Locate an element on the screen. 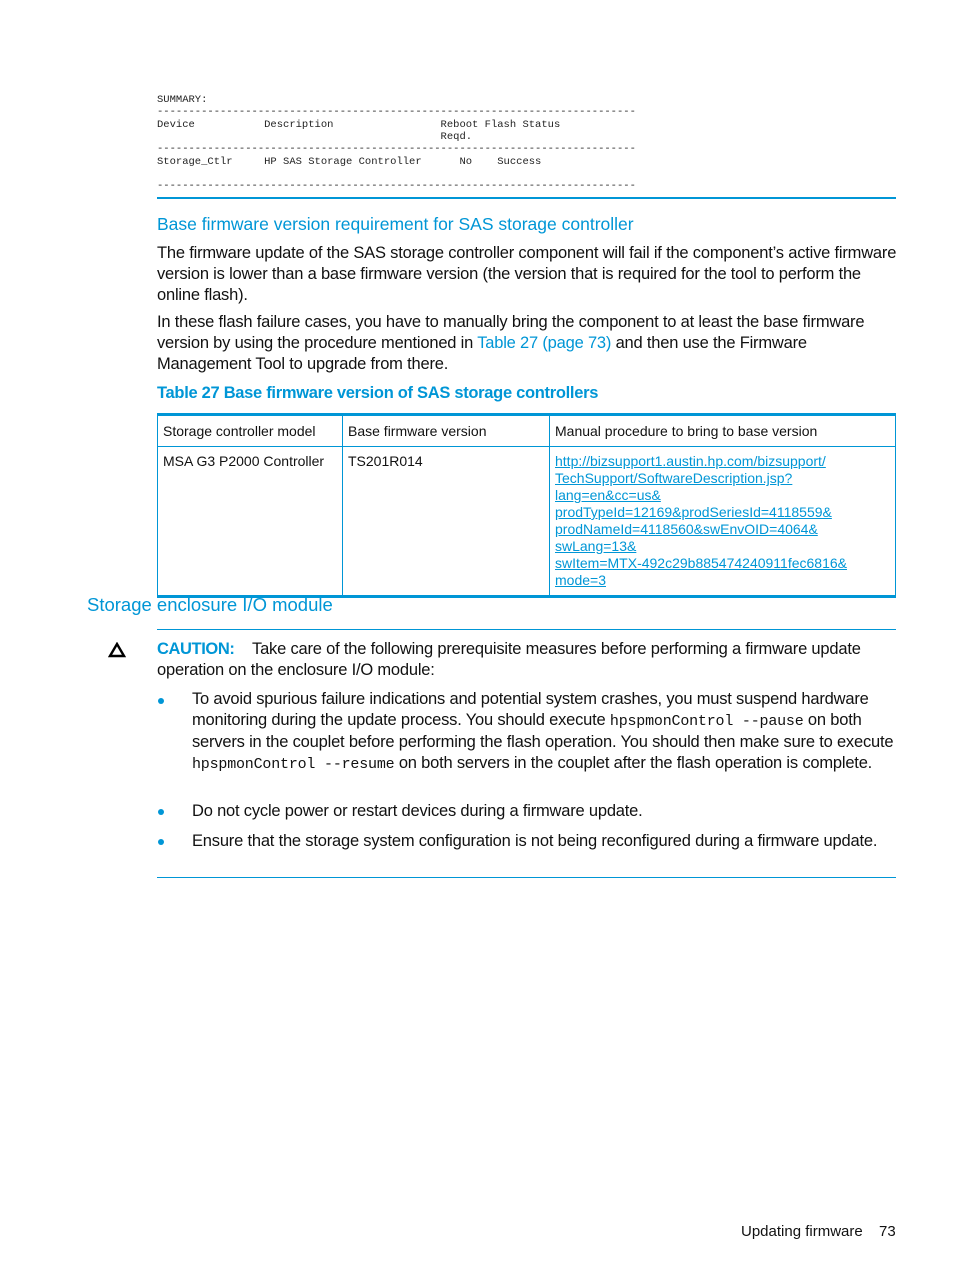 The image size is (954, 1271). procedure-link-line: prodNameId=4118560&swEnvOID=4064& is located at coordinates (722, 529).